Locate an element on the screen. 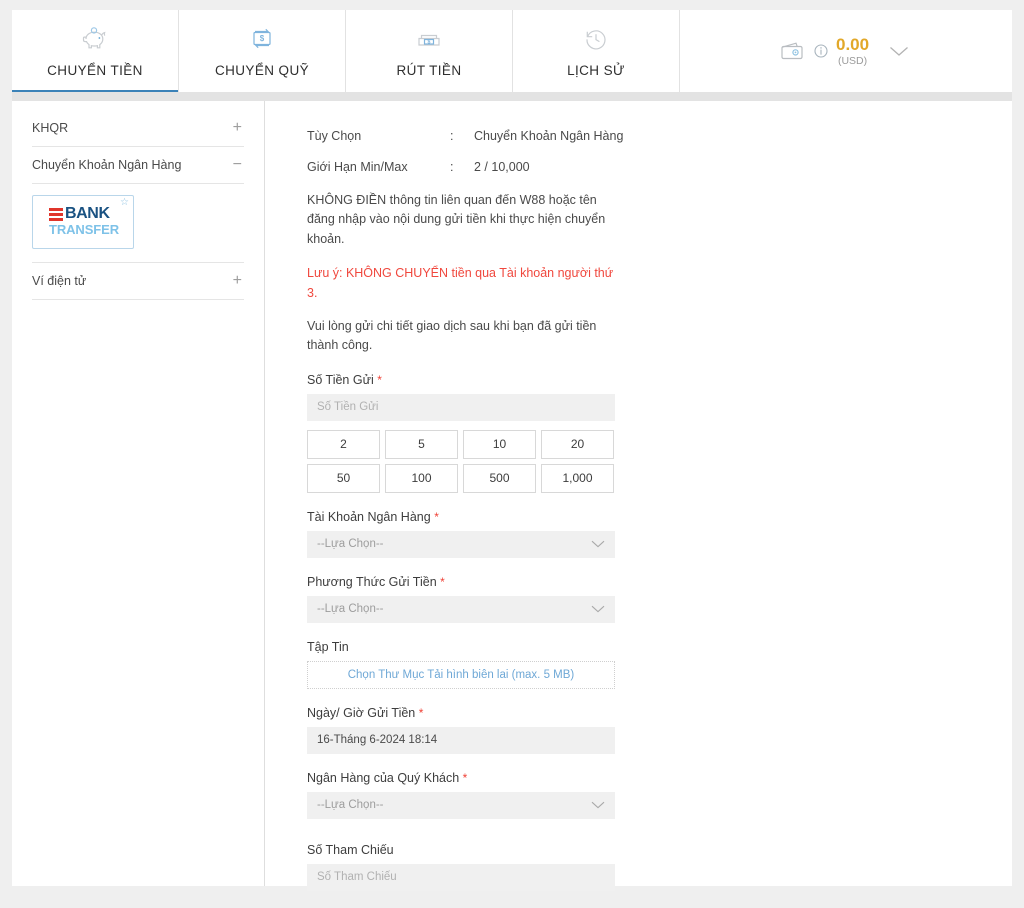 The height and width of the screenshot is (908, 1024). info-row-limit: Giới Hạn Min/Max : 2 / 10,000 is located at coordinates (659, 167).